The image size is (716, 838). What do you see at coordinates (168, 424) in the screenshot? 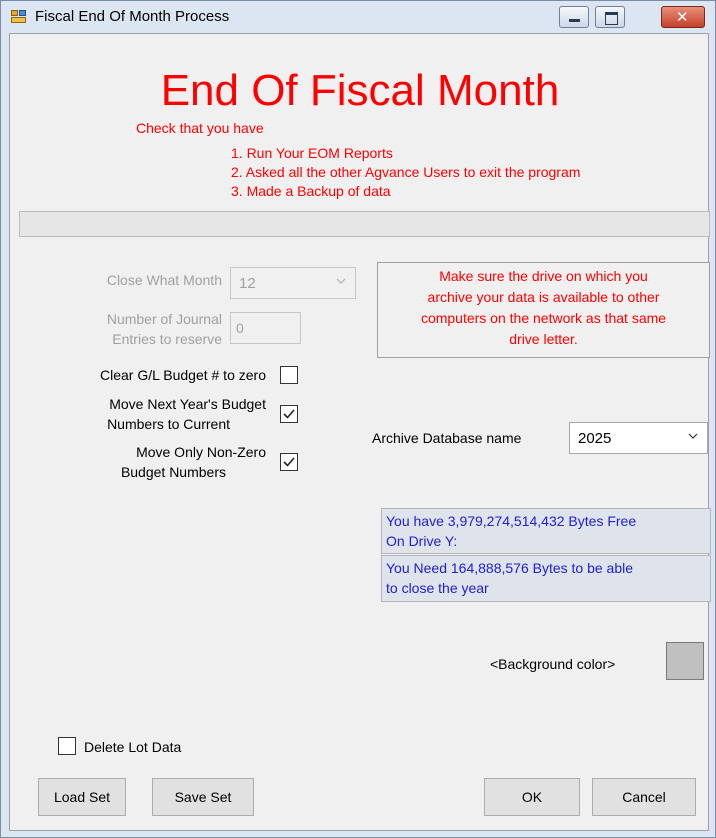
I see `move-budget-label-line2: Numbers to Current` at bounding box center [168, 424].